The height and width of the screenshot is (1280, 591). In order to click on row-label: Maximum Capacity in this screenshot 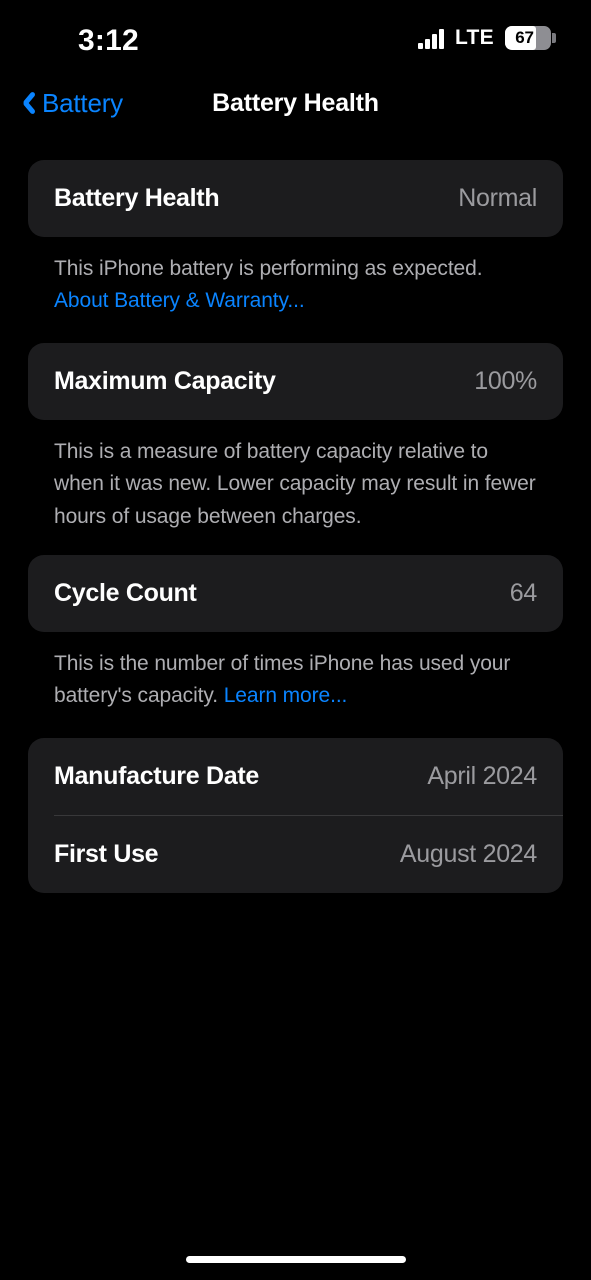, I will do `click(165, 381)`.